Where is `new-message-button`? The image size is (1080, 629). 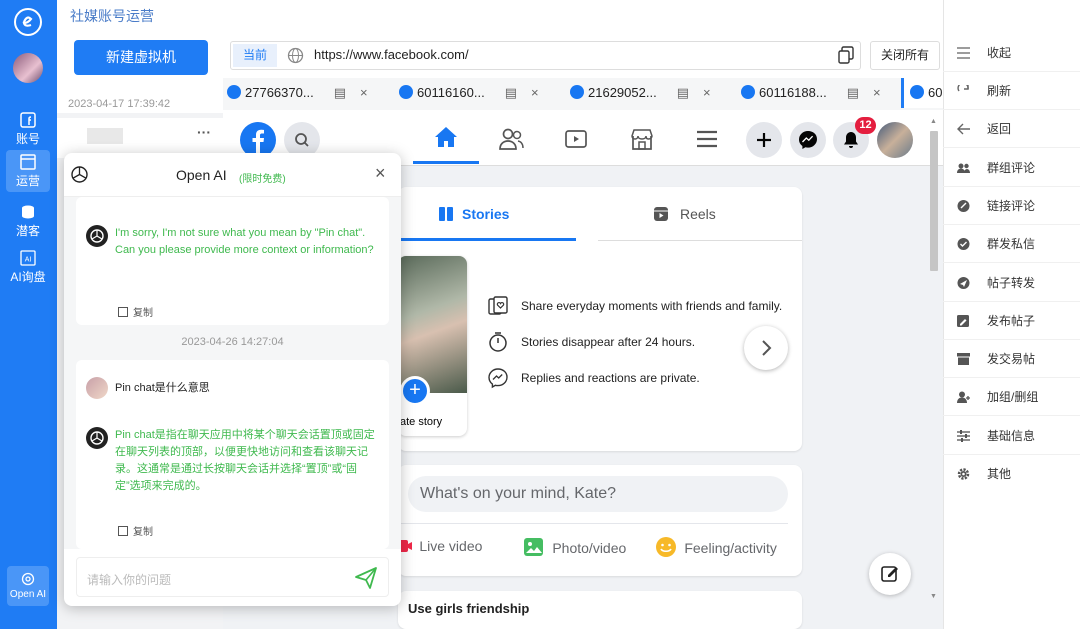 new-message-button is located at coordinates (890, 574).